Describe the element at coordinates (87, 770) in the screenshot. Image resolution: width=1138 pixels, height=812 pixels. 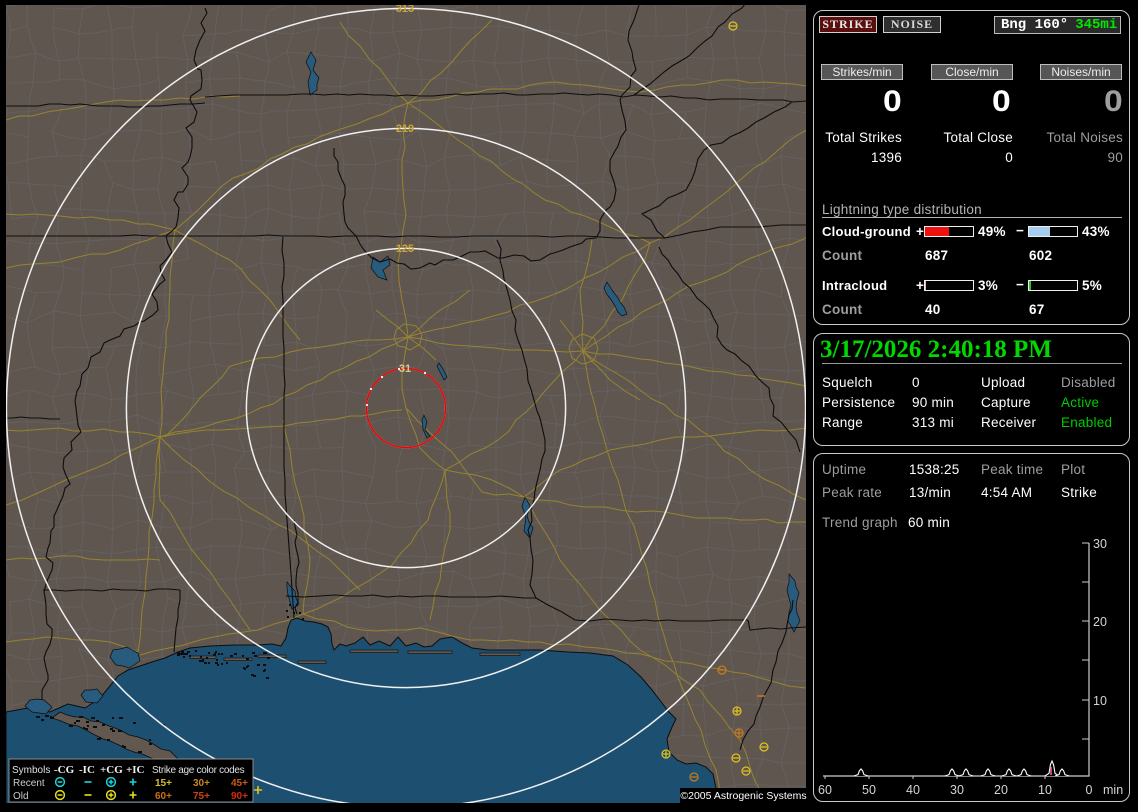
I see `svg-text: -IC` at that location.